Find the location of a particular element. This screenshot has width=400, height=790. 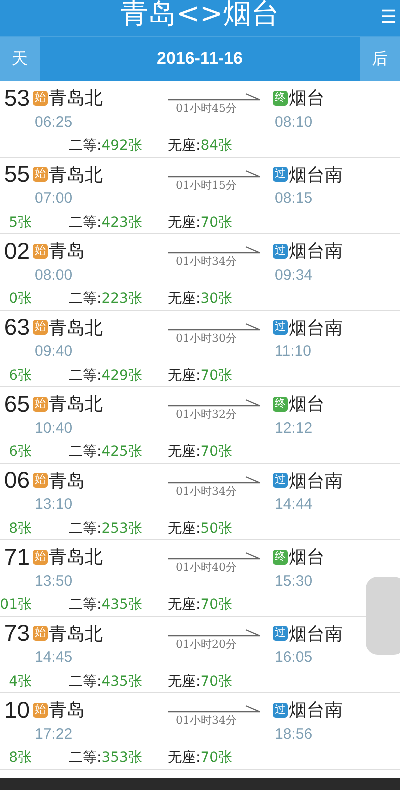

seat-availability: 二等:492张 is located at coordinates (105, 146).